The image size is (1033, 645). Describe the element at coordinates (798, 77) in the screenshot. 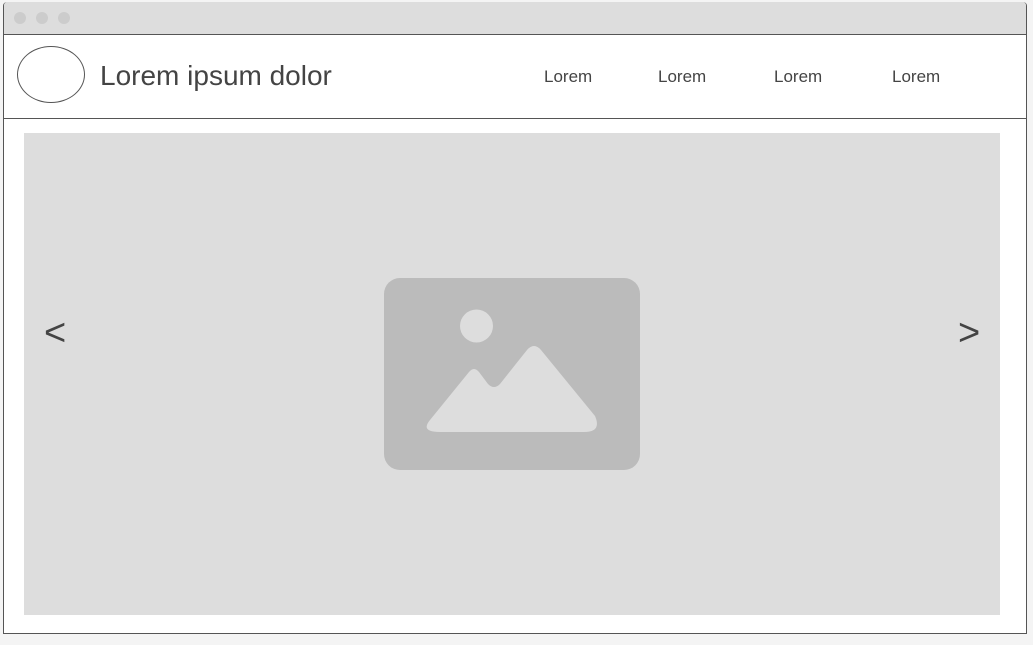

I see `nav-link-3: Lorem` at that location.